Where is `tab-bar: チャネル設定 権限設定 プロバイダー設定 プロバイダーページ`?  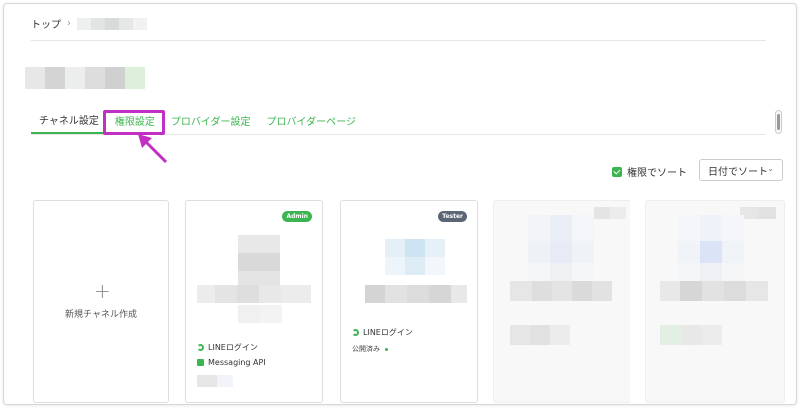 tab-bar: チャネル設定 権限設定 プロバイダー設定 プロバイダーページ is located at coordinates (197, 124).